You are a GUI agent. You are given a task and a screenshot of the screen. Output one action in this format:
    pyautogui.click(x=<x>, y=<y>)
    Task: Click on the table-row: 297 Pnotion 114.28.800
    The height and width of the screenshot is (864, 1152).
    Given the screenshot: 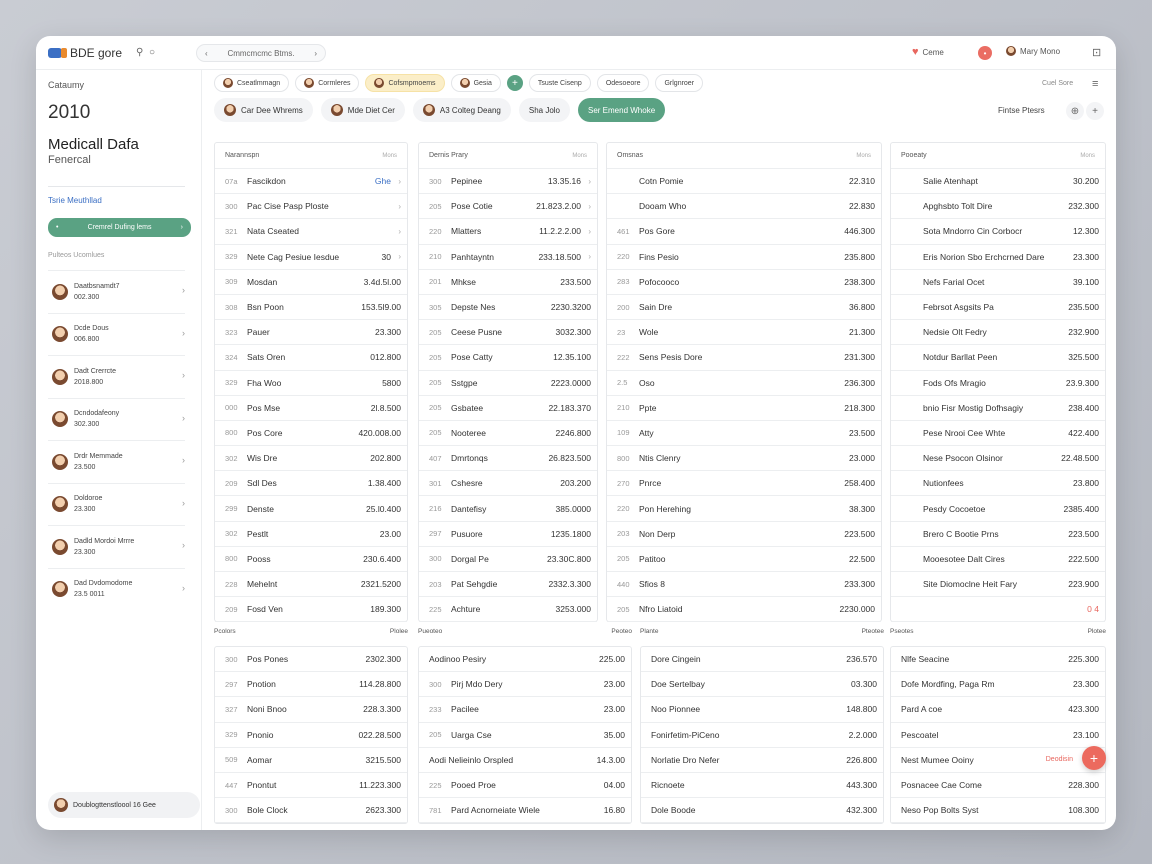 What is the action you would take?
    pyautogui.click(x=311, y=685)
    